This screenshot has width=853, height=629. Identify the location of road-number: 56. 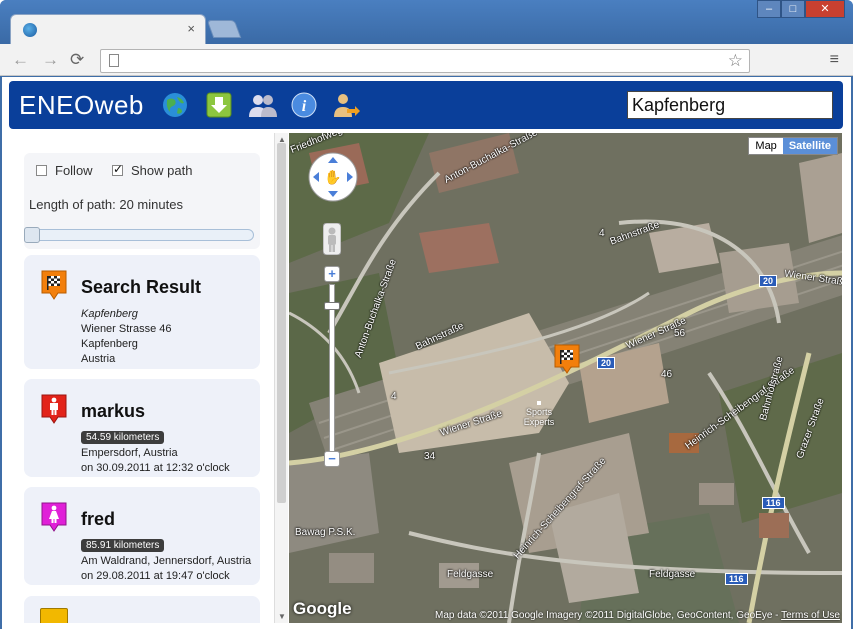
(680, 333).